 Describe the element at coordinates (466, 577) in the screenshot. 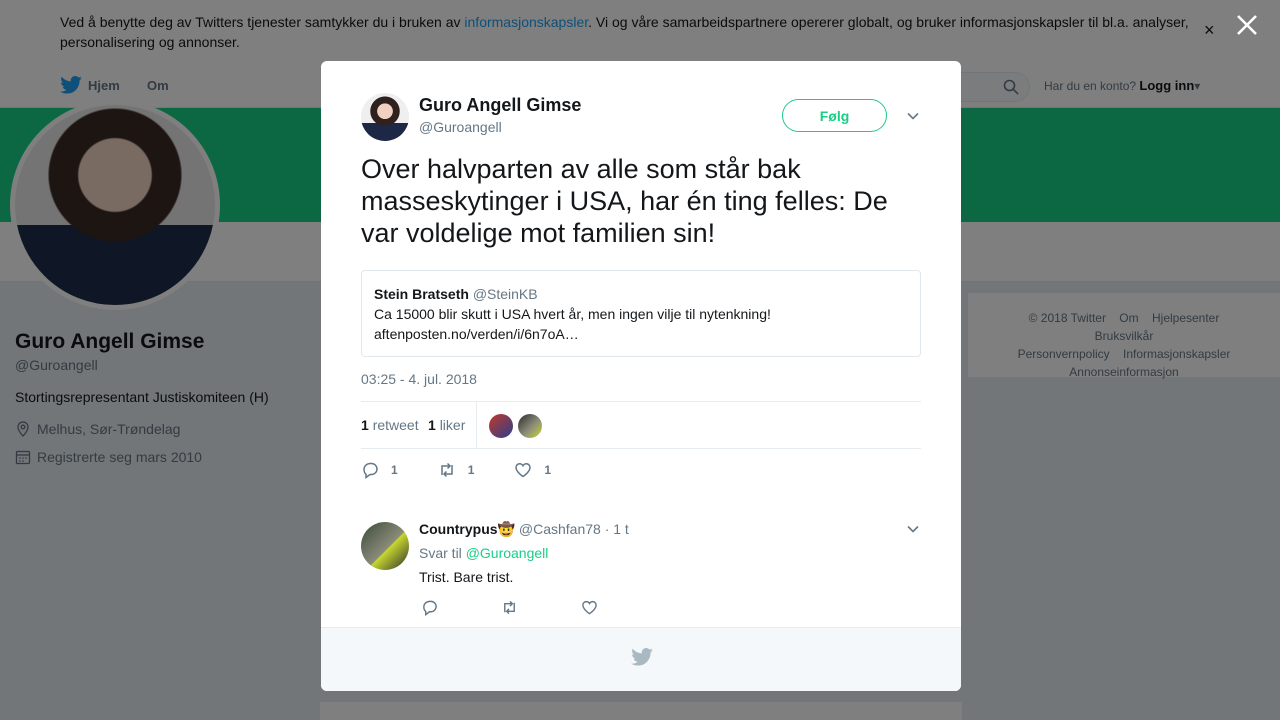

I see `reply-text: Trist. Bare trist.` at that location.